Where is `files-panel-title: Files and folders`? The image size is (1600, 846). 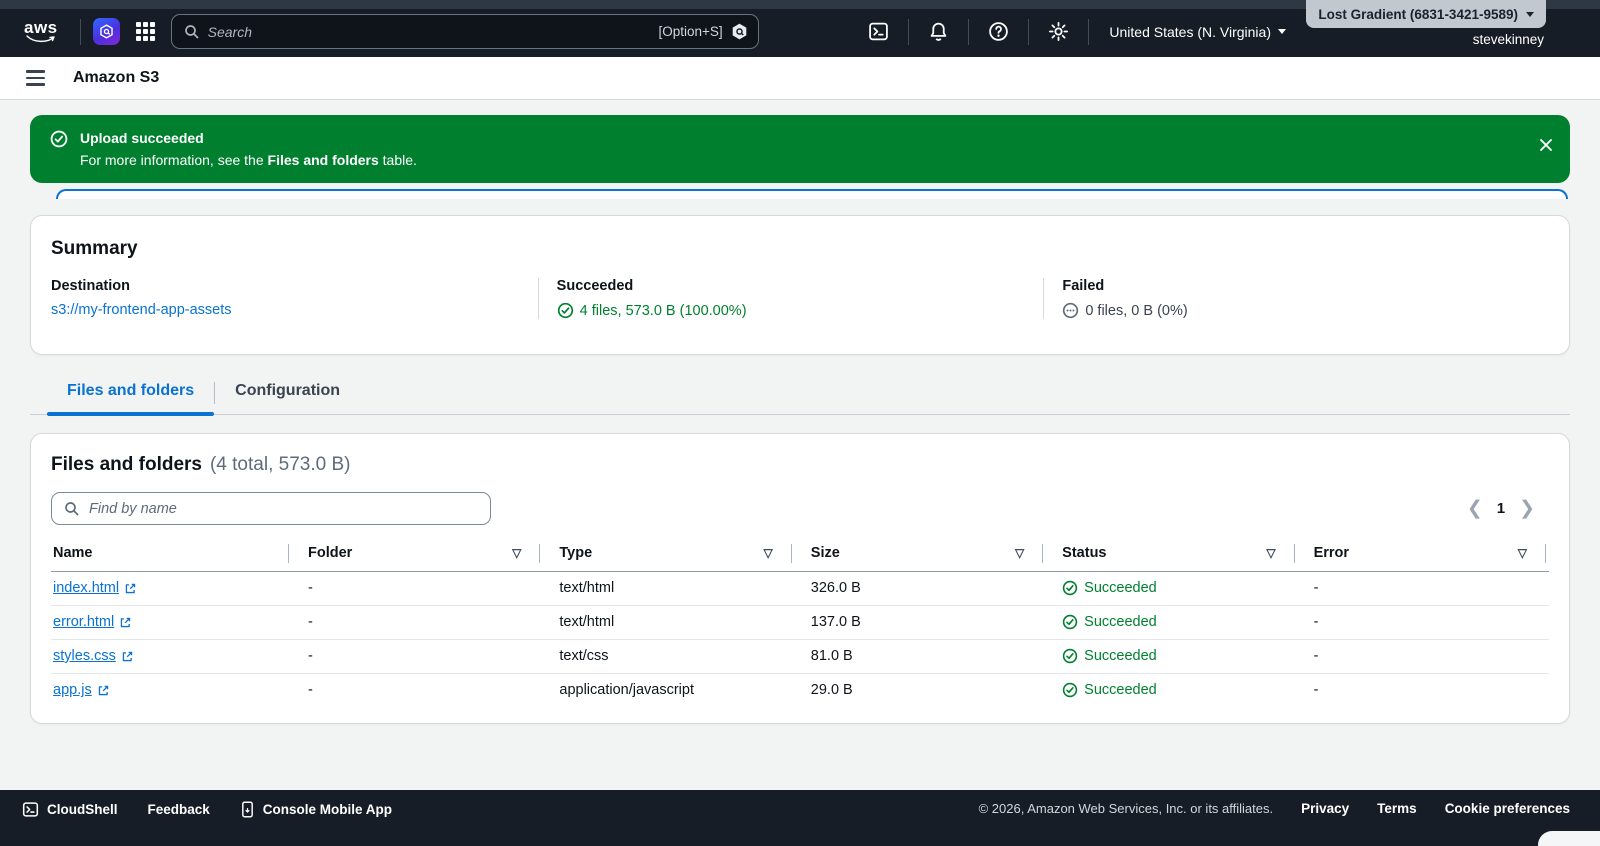
files-panel-title: Files and folders is located at coordinates (126, 464).